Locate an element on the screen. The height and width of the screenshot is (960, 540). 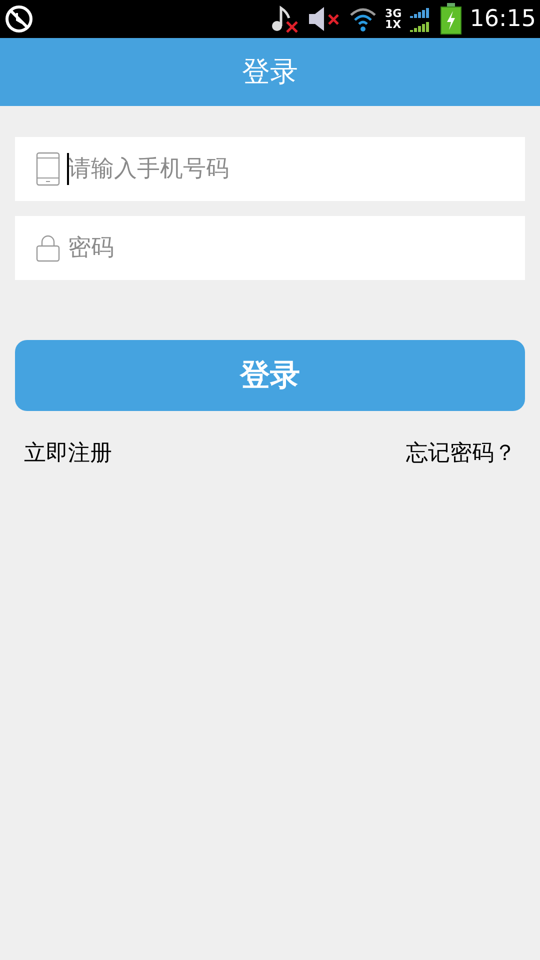
muted-music-icon is located at coordinates (284, 19).